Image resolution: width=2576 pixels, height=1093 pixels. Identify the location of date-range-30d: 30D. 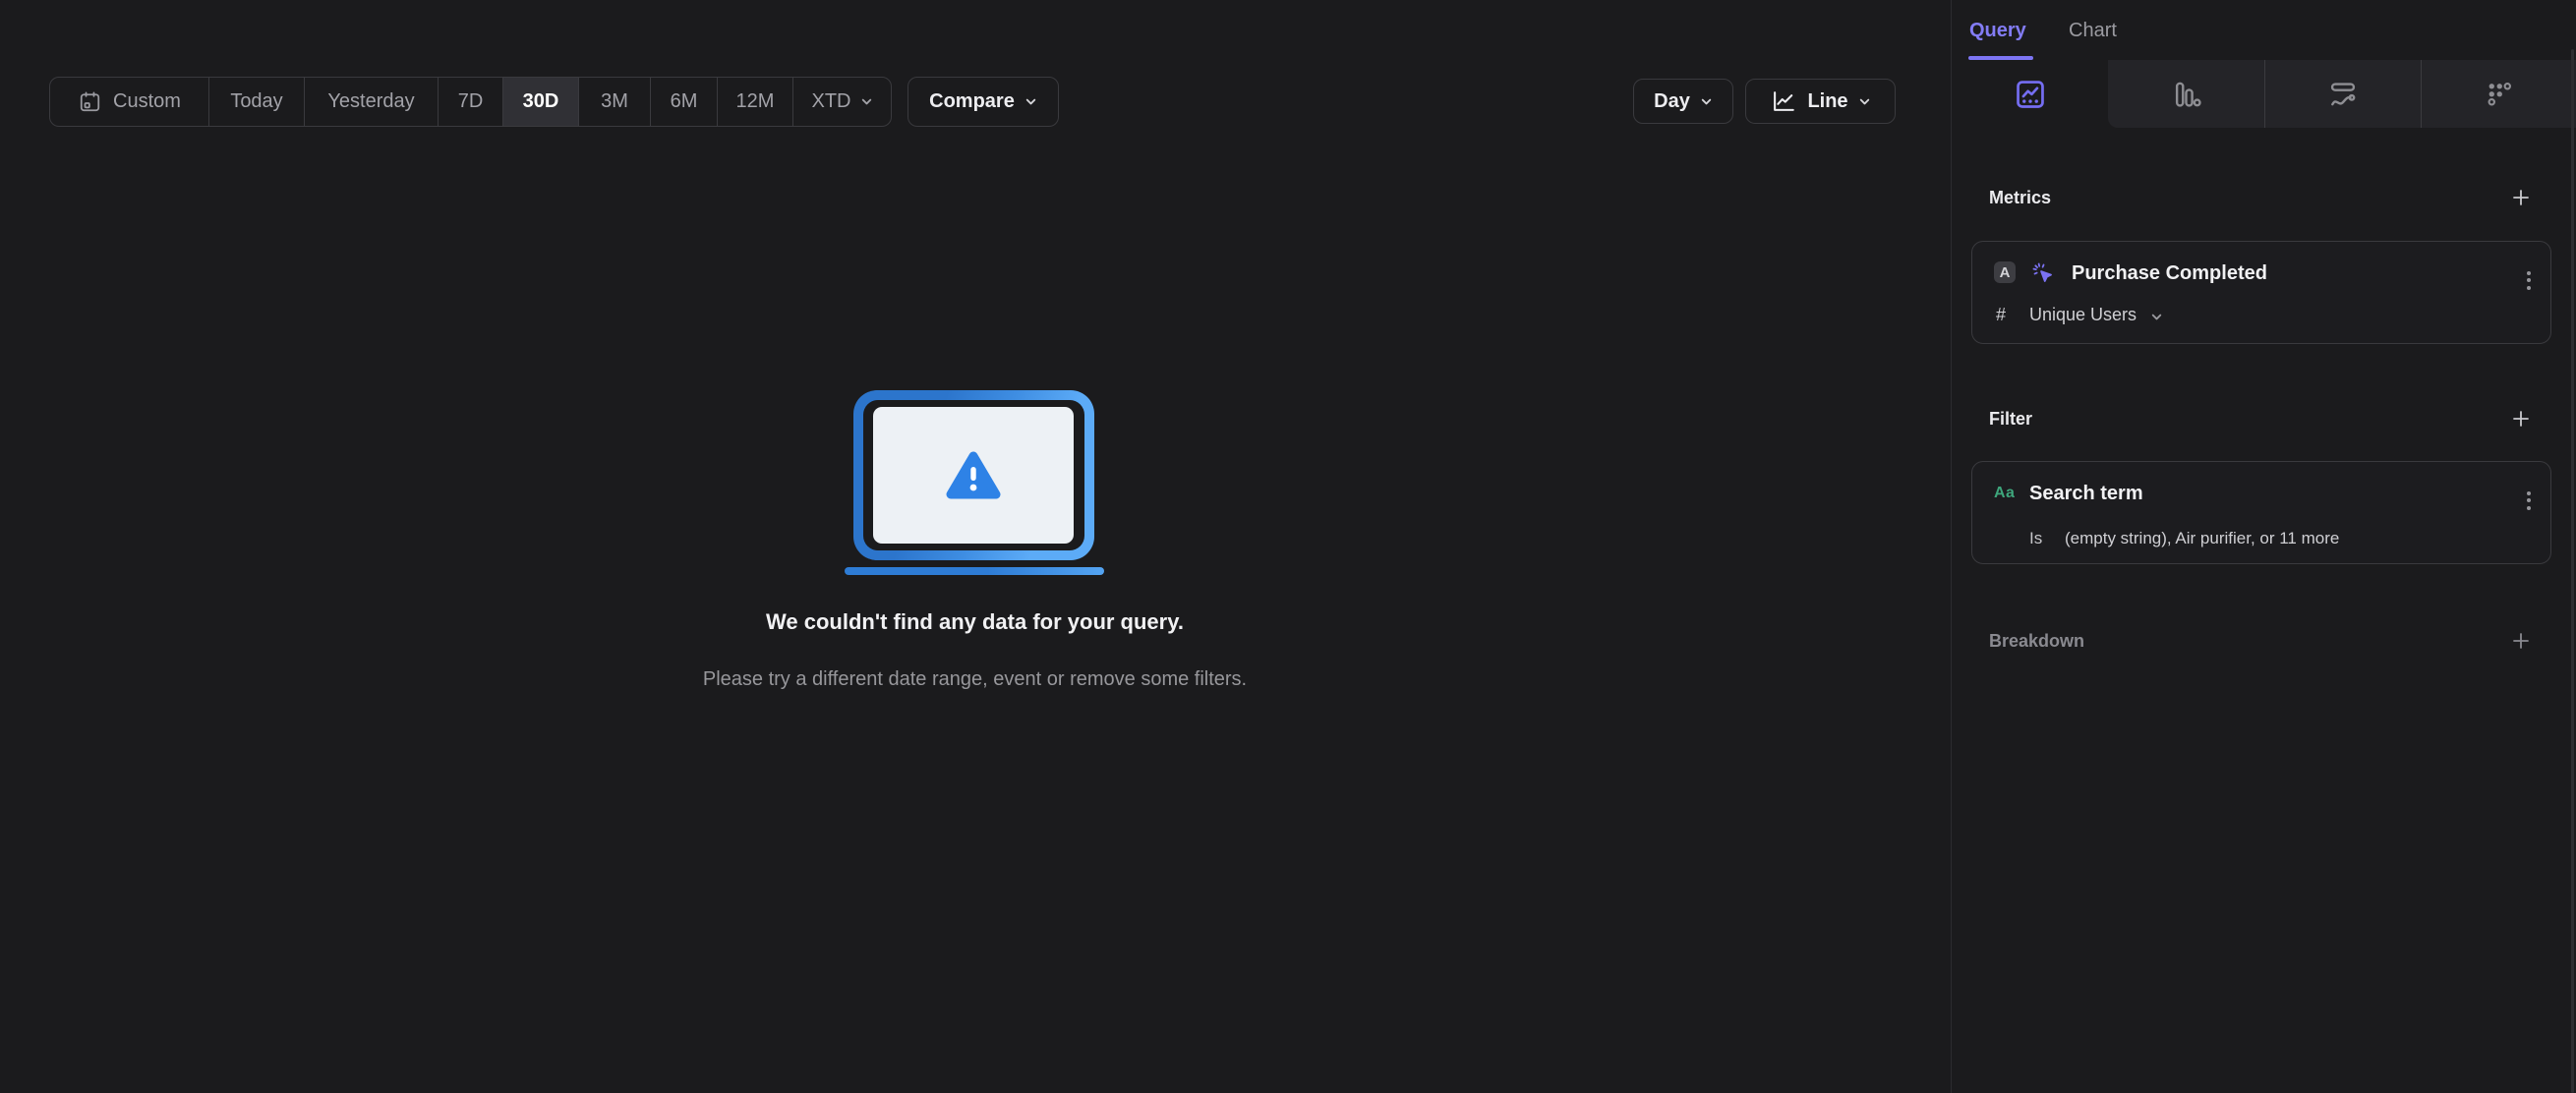
(540, 102).